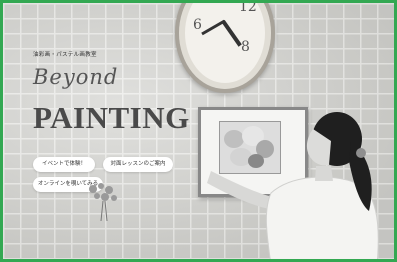 This screenshot has height=262, width=397. I want to click on clock-numeral: 12, so click(248, 7).